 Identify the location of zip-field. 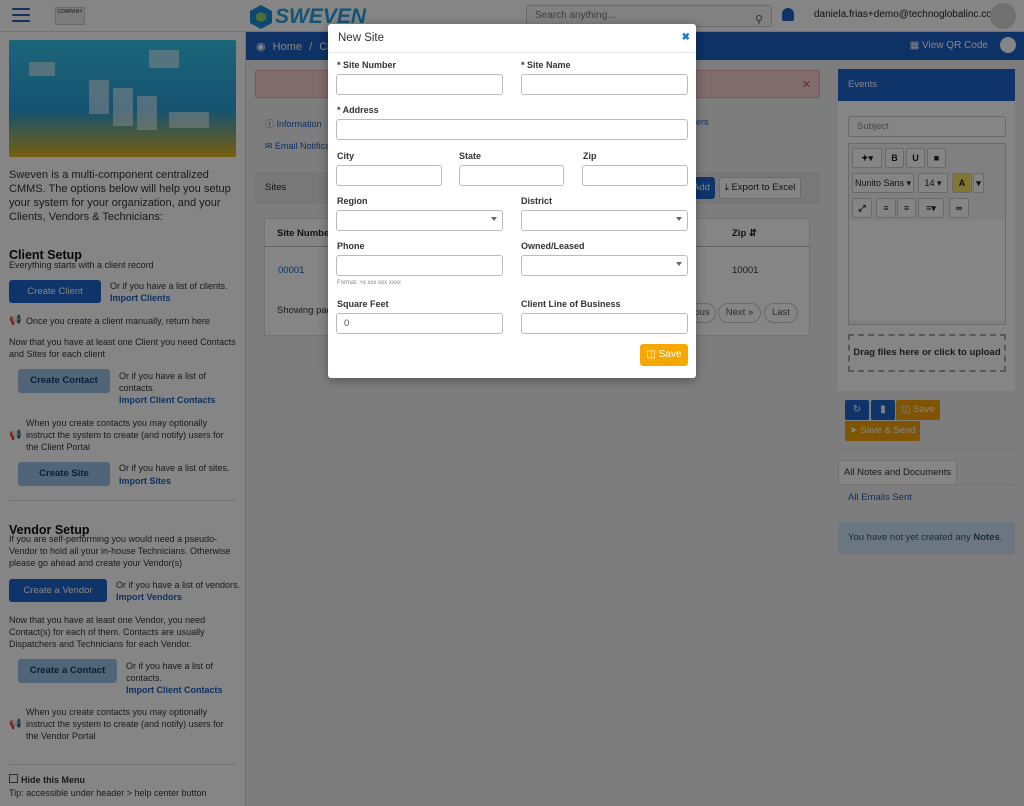
(635, 175).